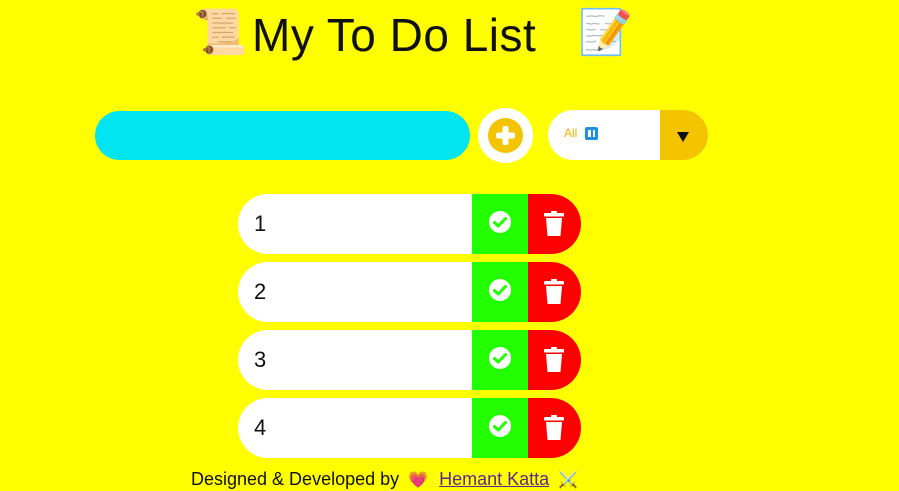 The height and width of the screenshot is (491, 899). I want to click on add-todo-button, so click(505, 135).